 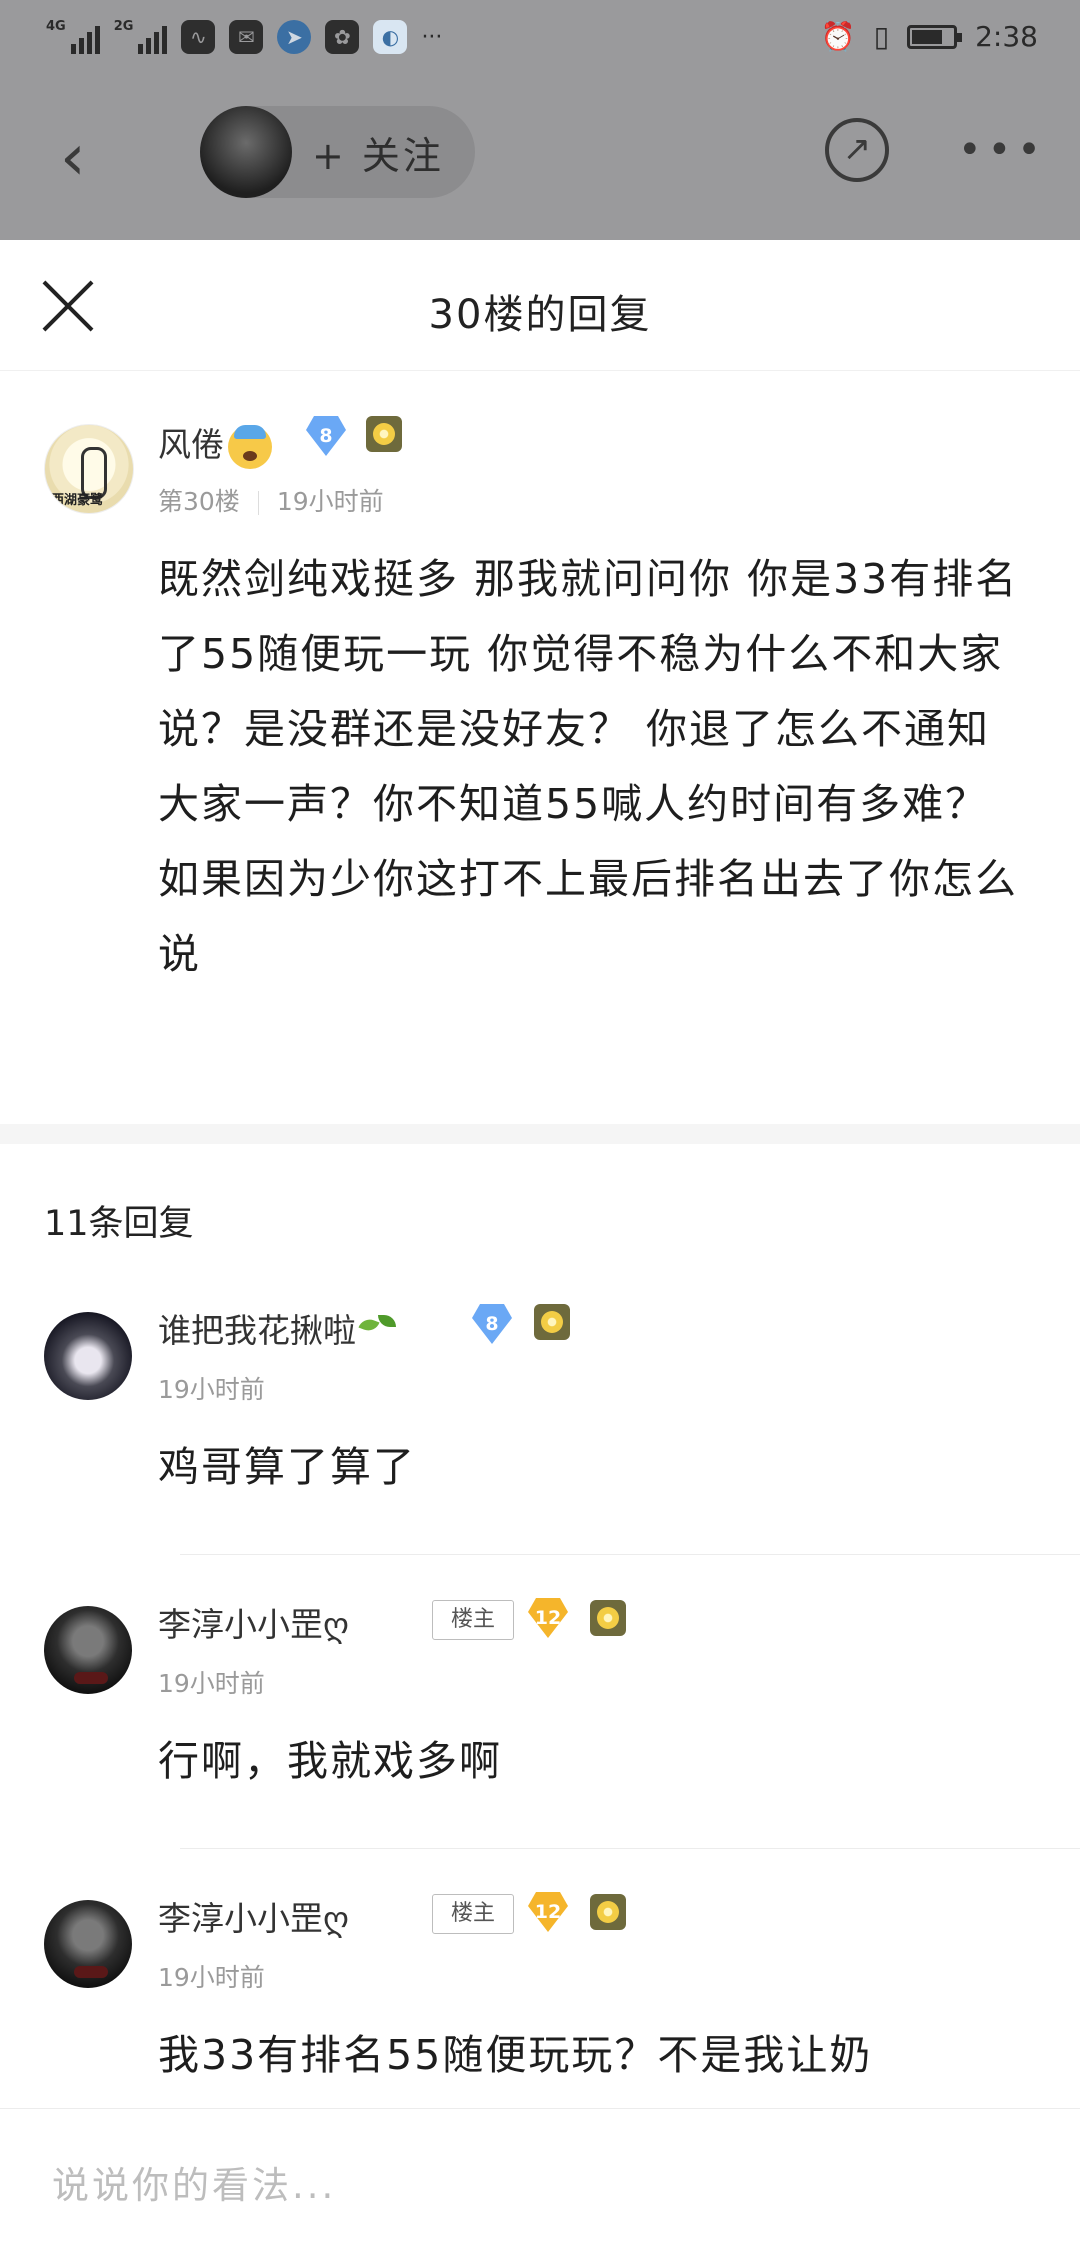 What do you see at coordinates (123, 26) in the screenshot?
I see `network-type-label-2: 2G` at bounding box center [123, 26].